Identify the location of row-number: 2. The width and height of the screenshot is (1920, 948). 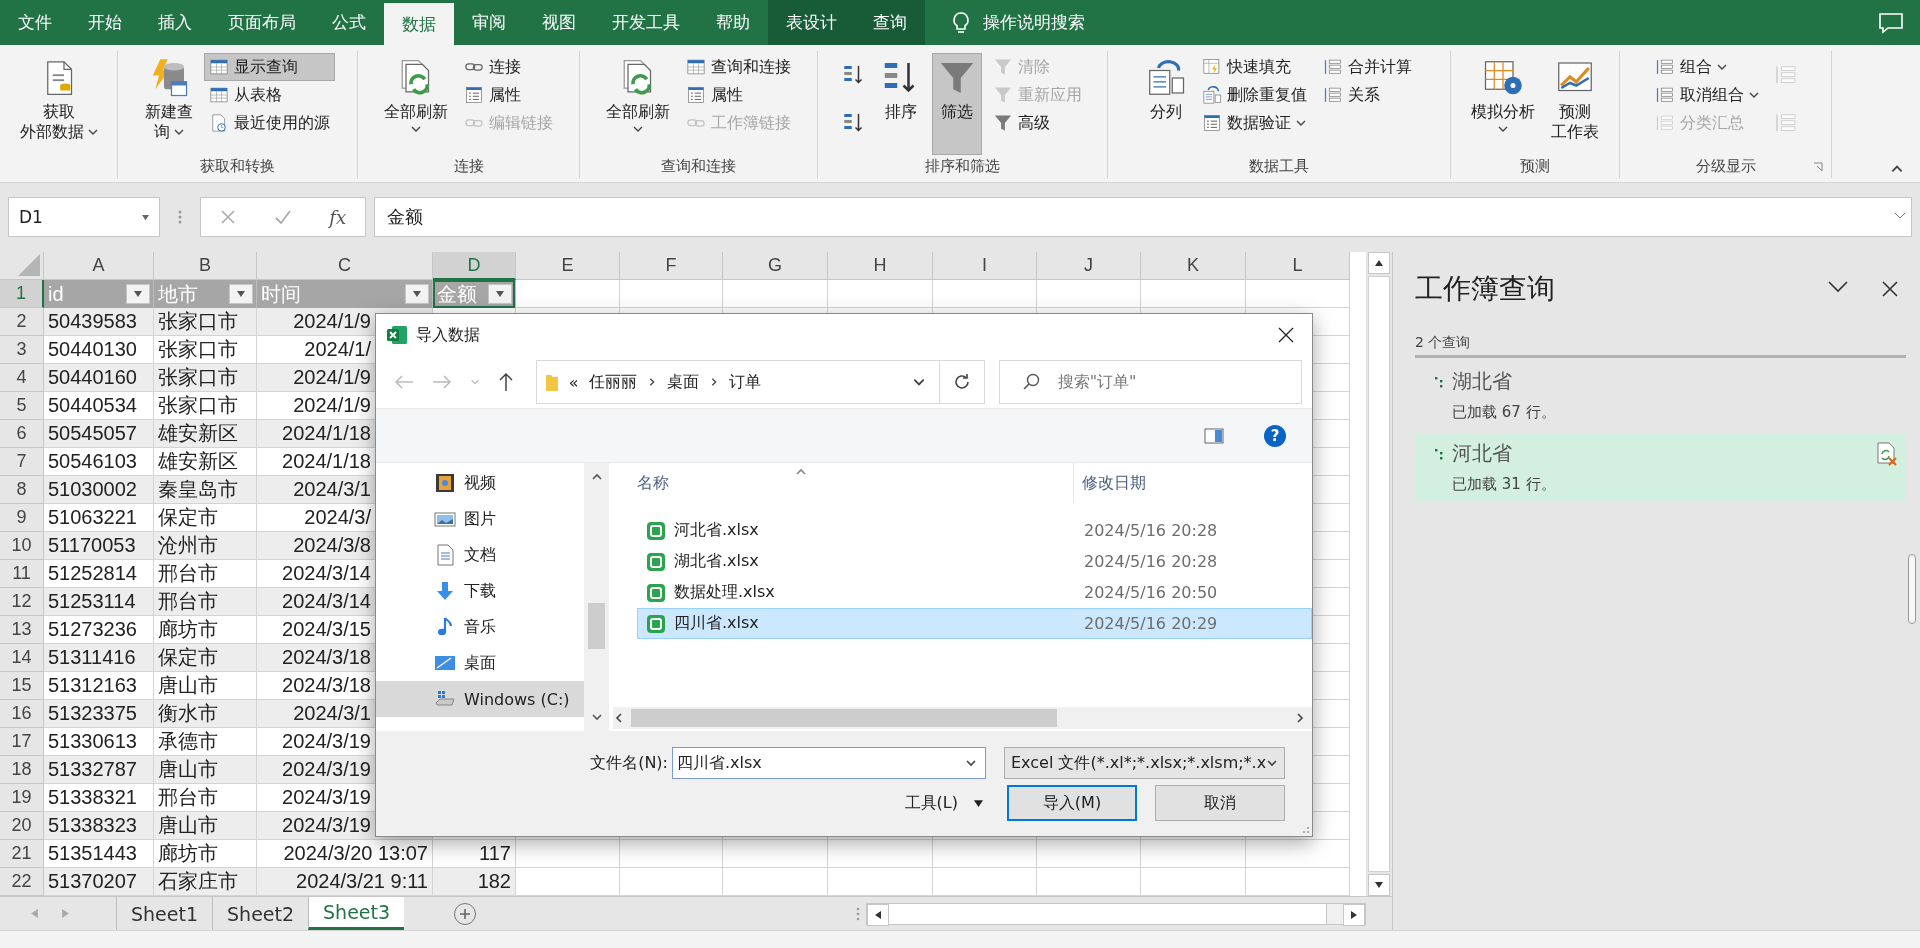
(22, 322).